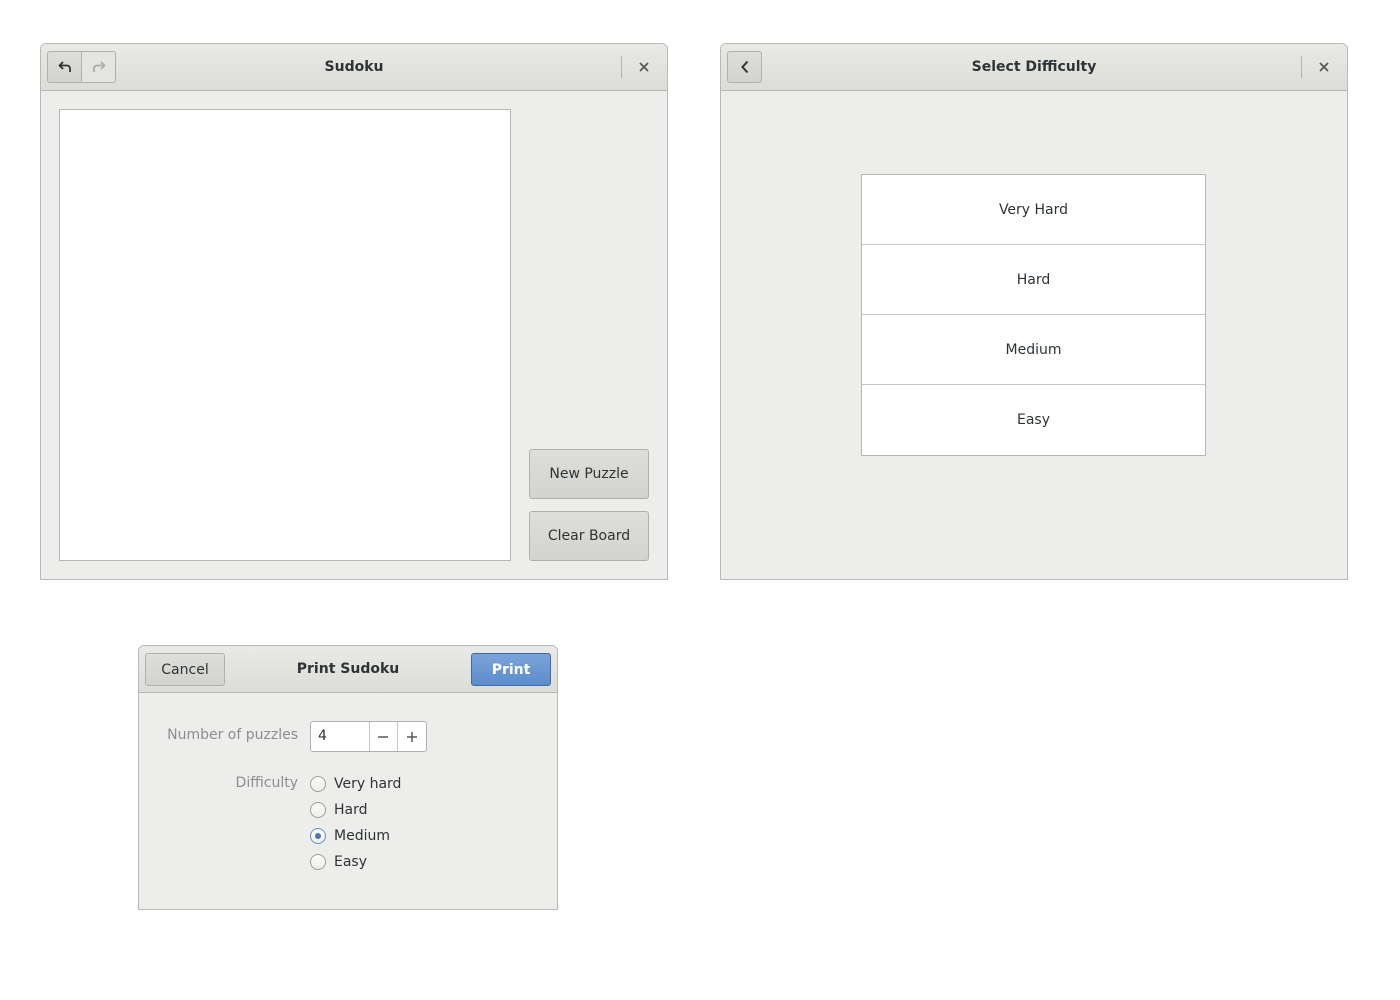 Image resolution: width=1400 pixels, height=1000 pixels. Describe the element at coordinates (1033, 210) in the screenshot. I see `difficulty-option-very-hard: Very Hard` at that location.